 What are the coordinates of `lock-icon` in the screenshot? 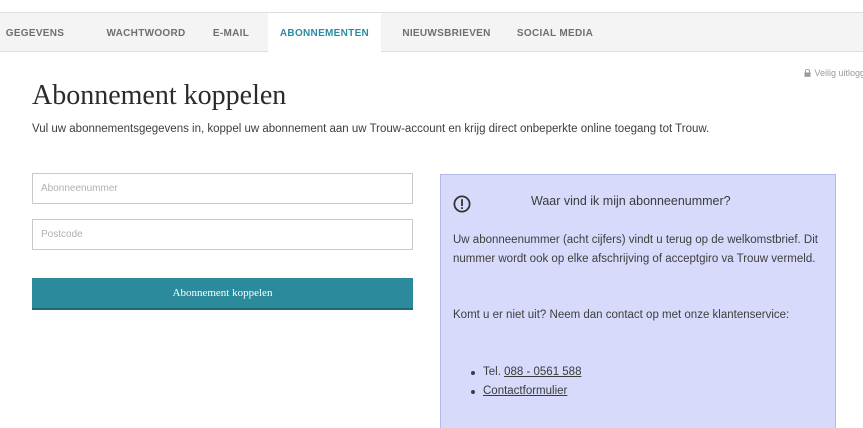 It's located at (807, 73).